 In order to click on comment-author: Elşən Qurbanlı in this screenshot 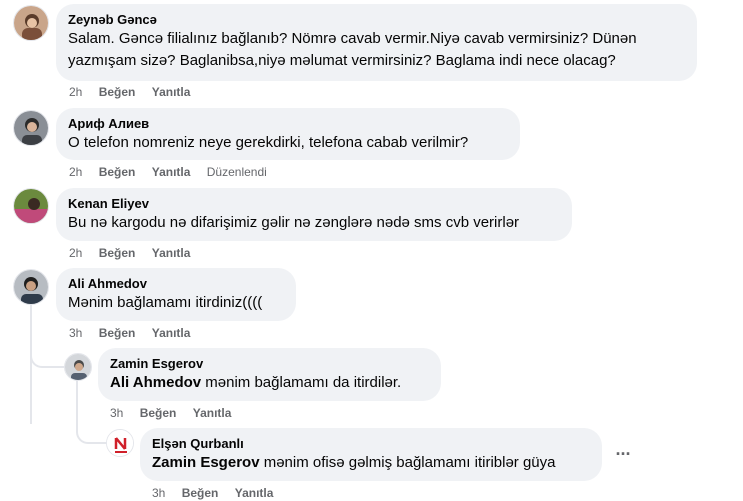, I will do `click(371, 443)`.